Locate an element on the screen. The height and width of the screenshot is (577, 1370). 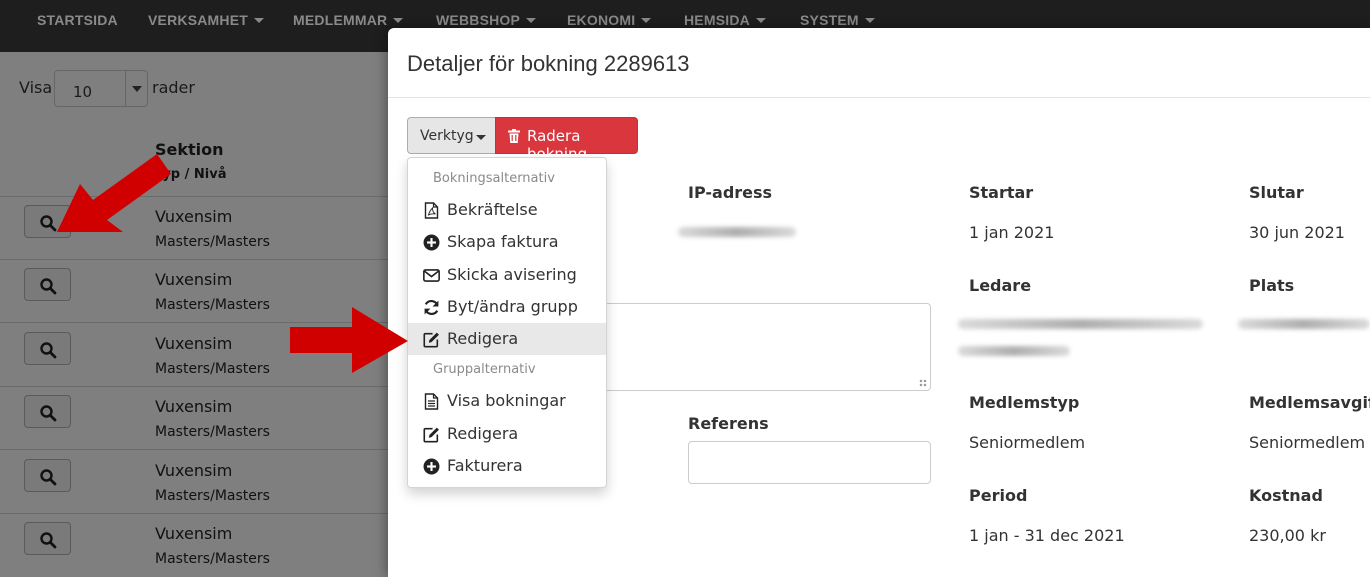
dropdown-header-group-options: Gruppalternativ is located at coordinates (484, 369).